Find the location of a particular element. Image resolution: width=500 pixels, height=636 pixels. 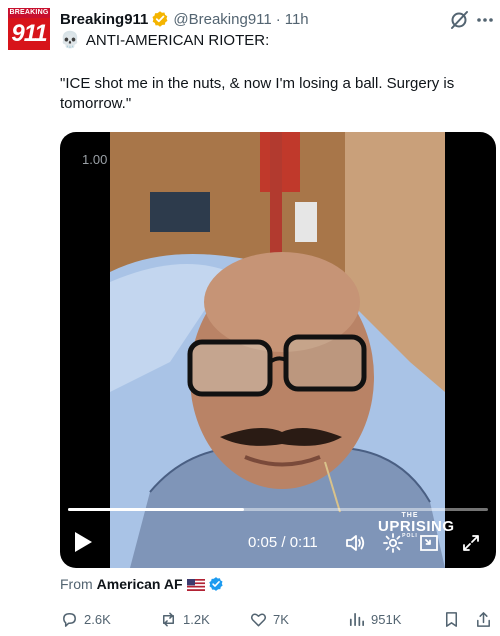

post-time: 11h is located at coordinates (297, 19).